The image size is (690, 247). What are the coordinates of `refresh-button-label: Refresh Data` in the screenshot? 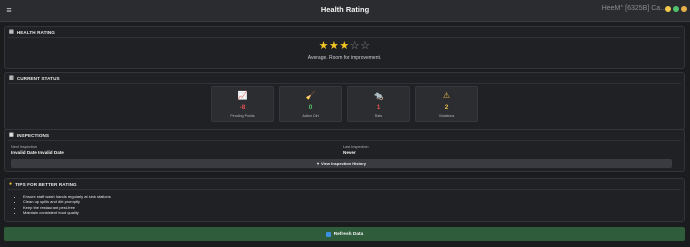 It's located at (348, 234).